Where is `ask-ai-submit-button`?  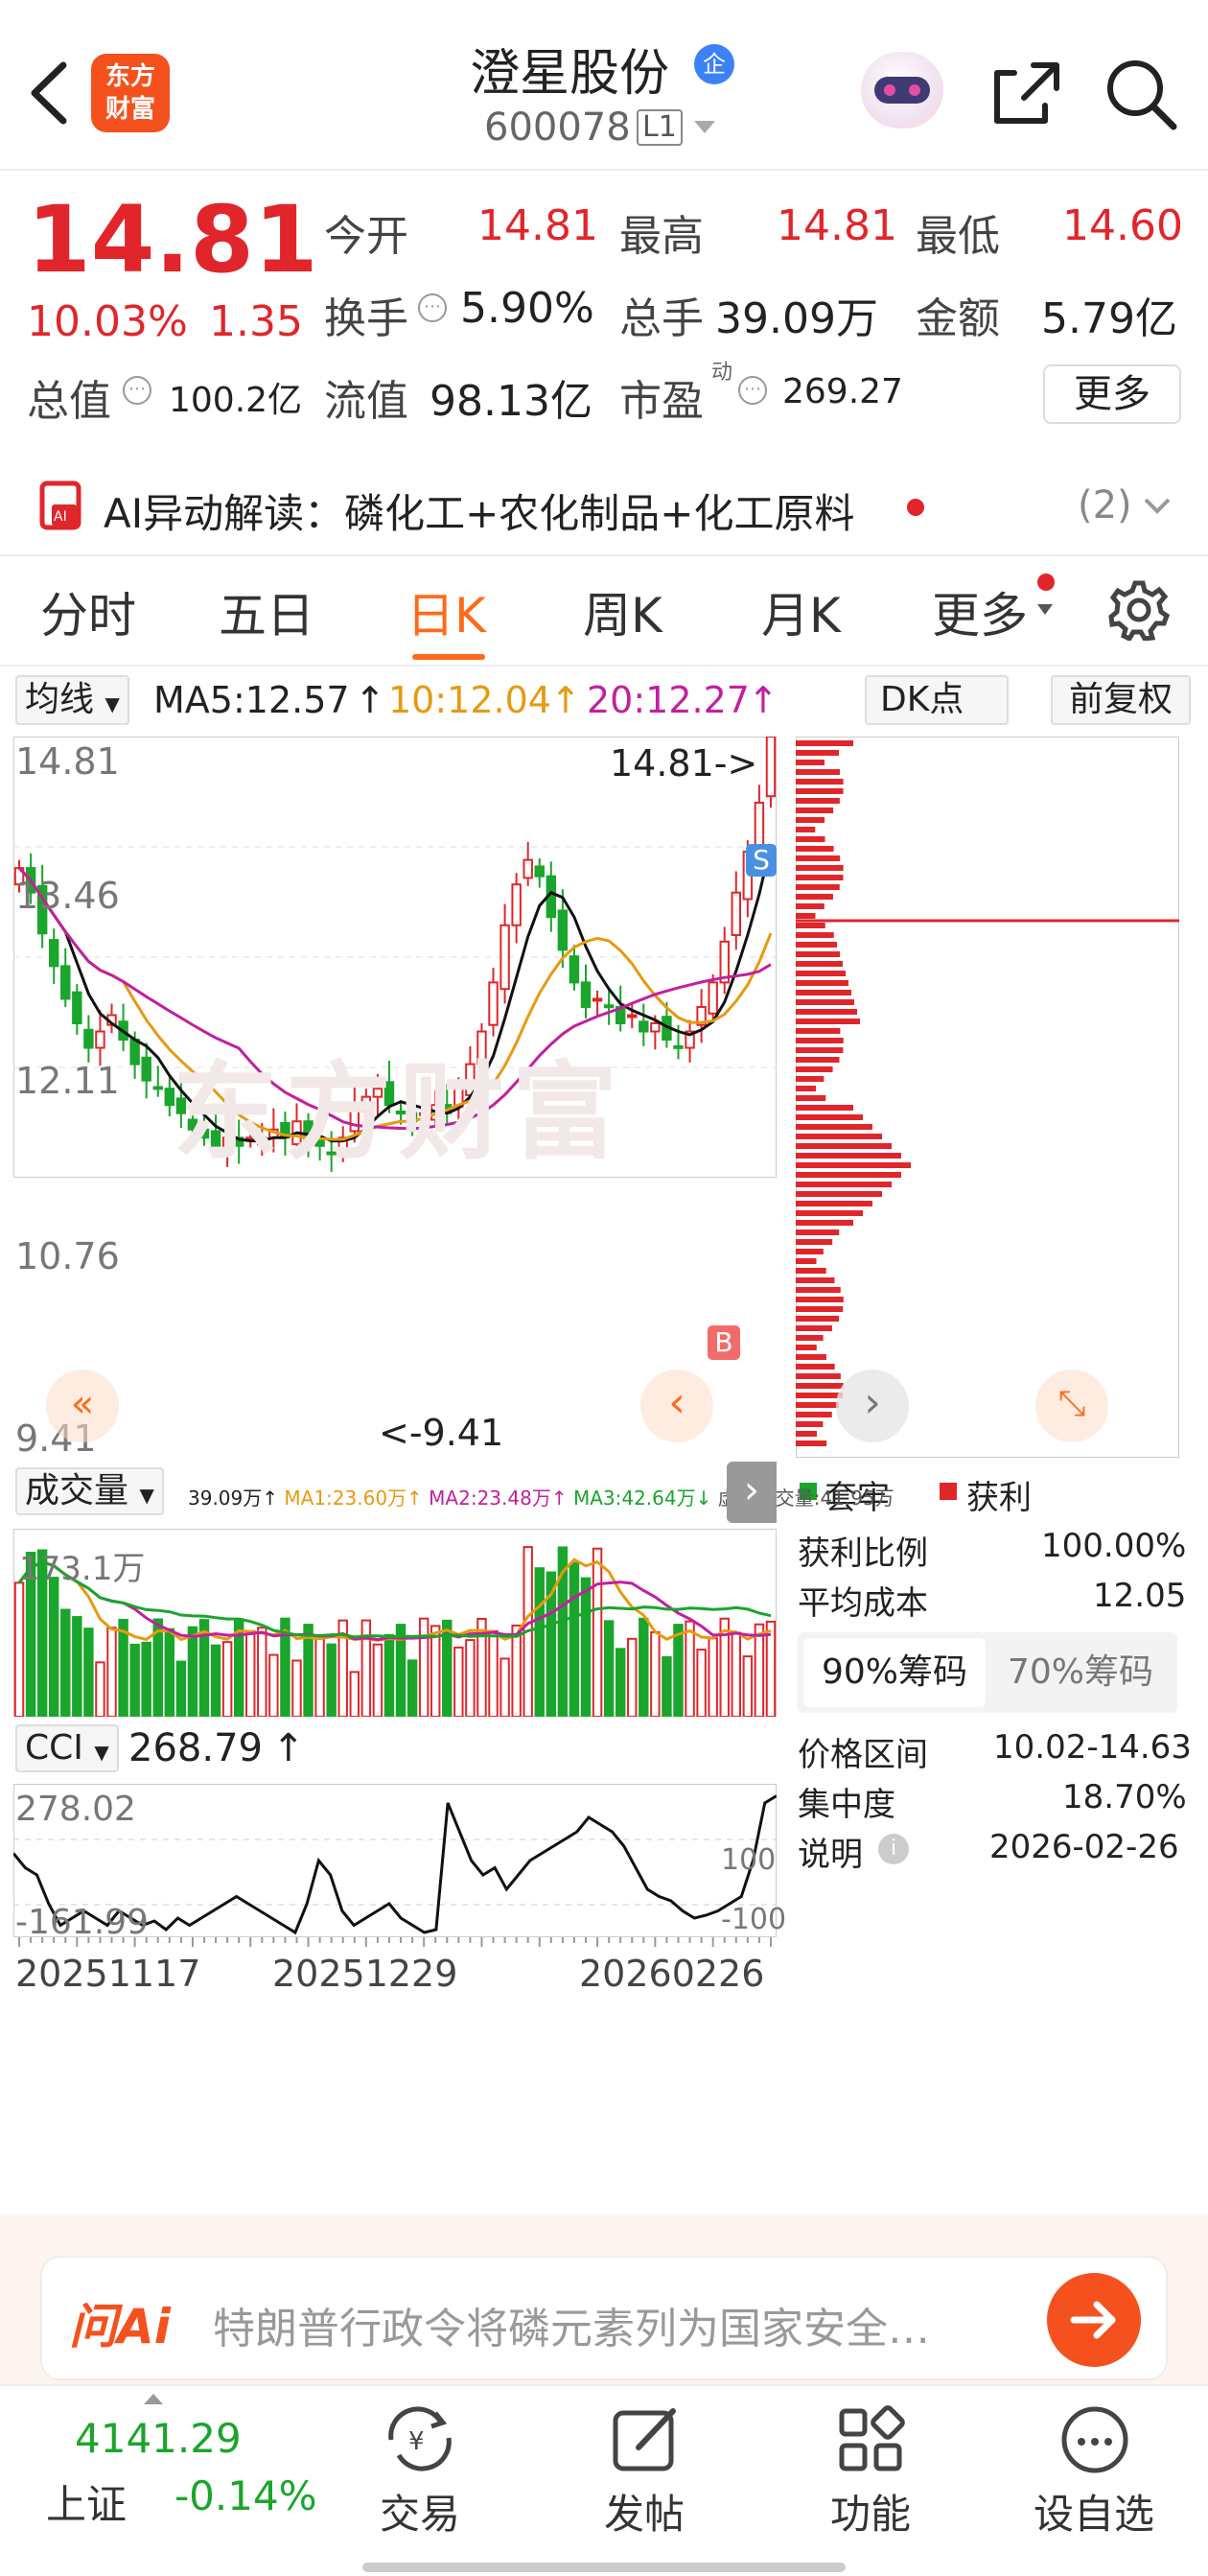
ask-ai-submit-button is located at coordinates (1094, 2320).